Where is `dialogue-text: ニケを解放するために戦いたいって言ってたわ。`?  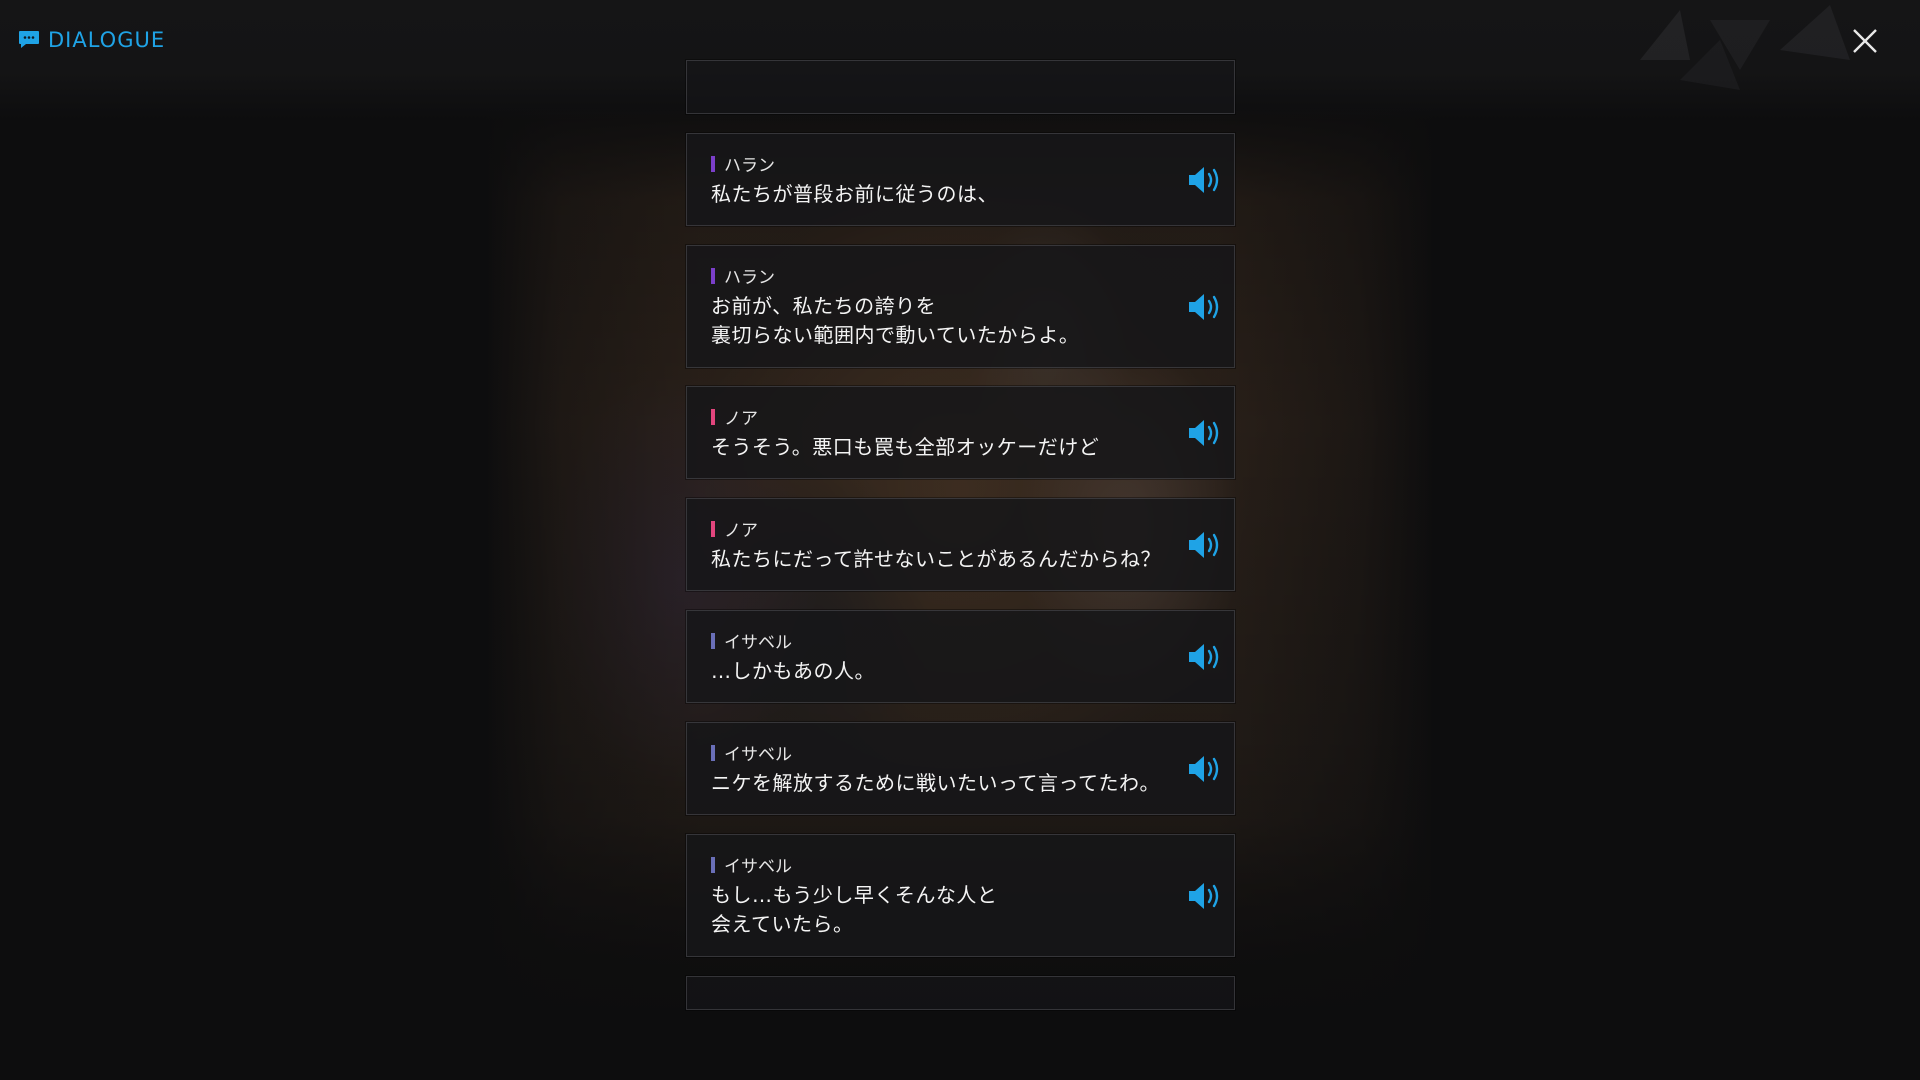 dialogue-text: ニケを解放するために戦いたいって言ってたわ。 is located at coordinates (935, 783).